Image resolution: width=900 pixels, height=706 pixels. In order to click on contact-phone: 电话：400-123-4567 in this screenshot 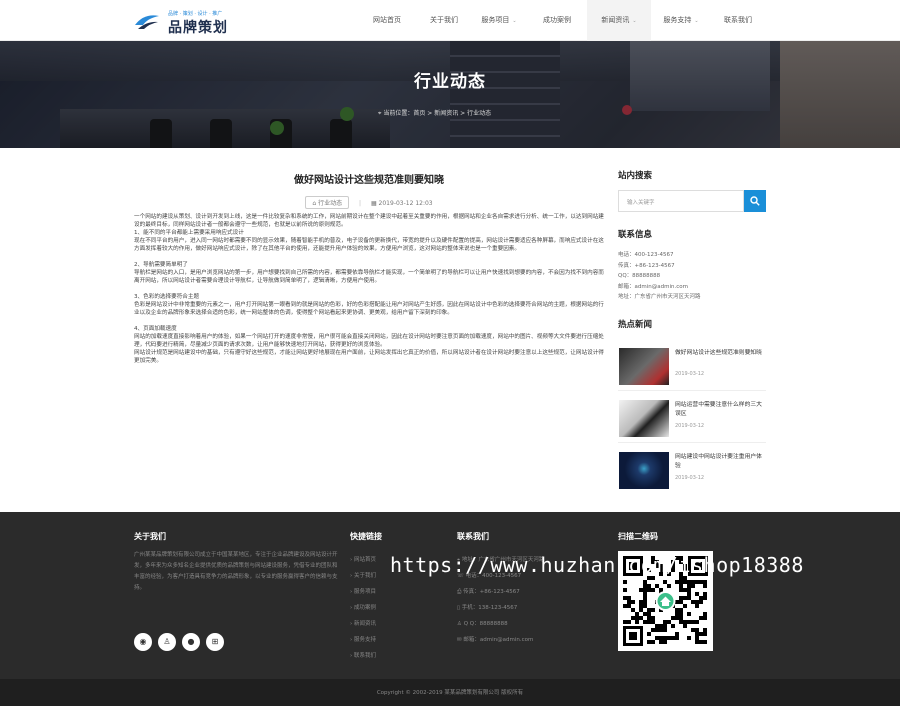, I will do `click(646, 255)`.